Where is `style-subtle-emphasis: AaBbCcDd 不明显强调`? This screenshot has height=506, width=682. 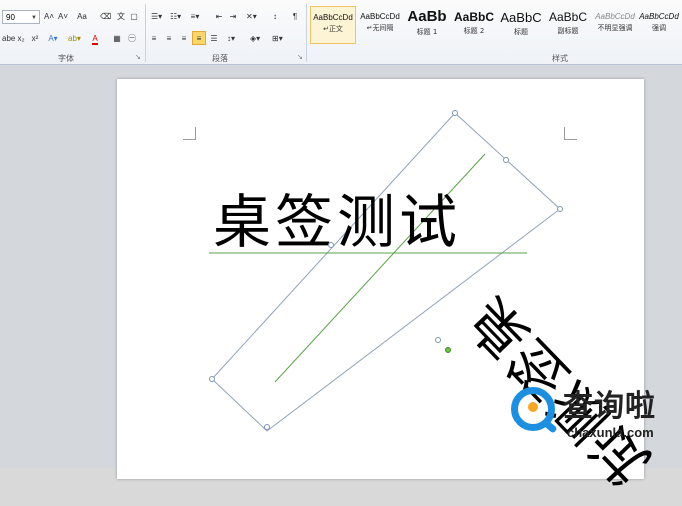
style-subtle-emphasis: AaBbCcDd 不明显强调 is located at coordinates (615, 25).